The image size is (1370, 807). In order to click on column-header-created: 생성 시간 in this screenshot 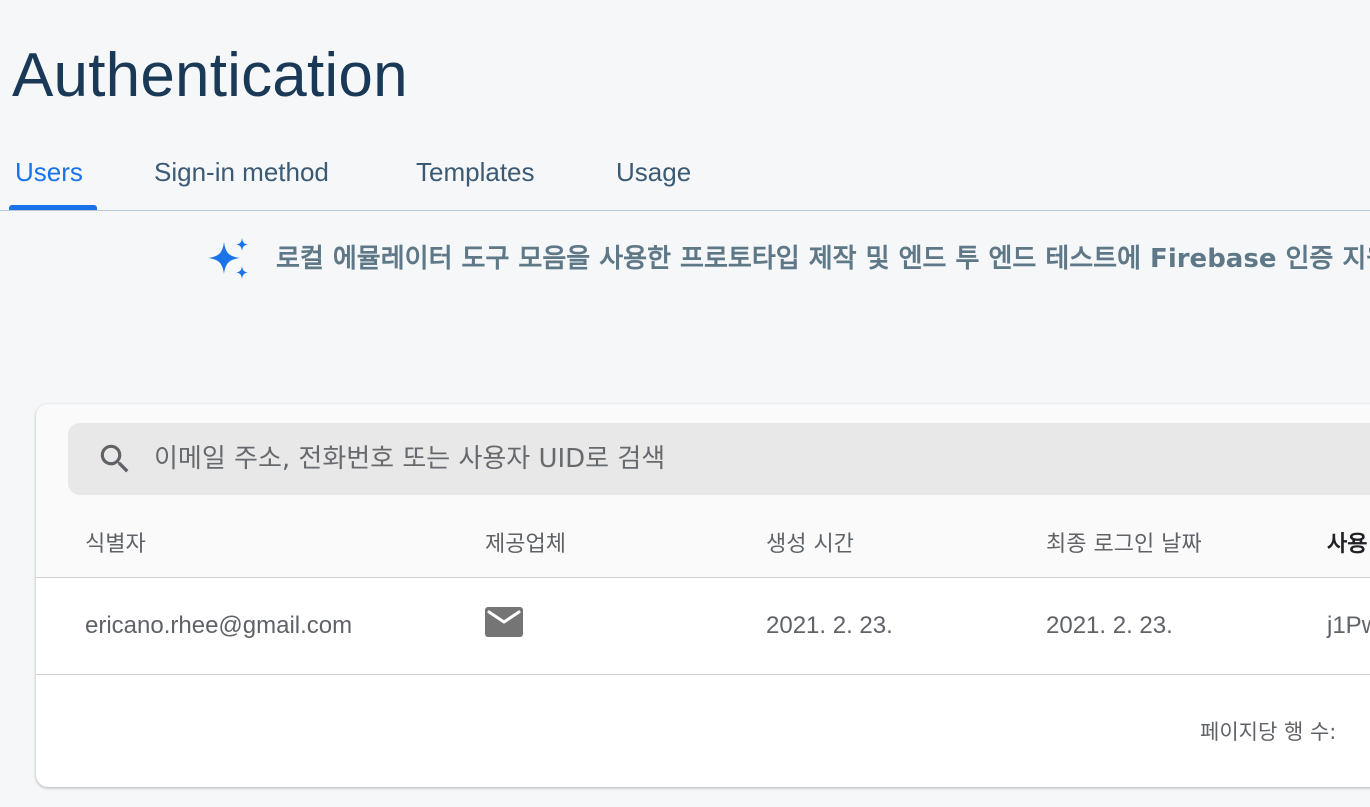, I will do `click(810, 545)`.